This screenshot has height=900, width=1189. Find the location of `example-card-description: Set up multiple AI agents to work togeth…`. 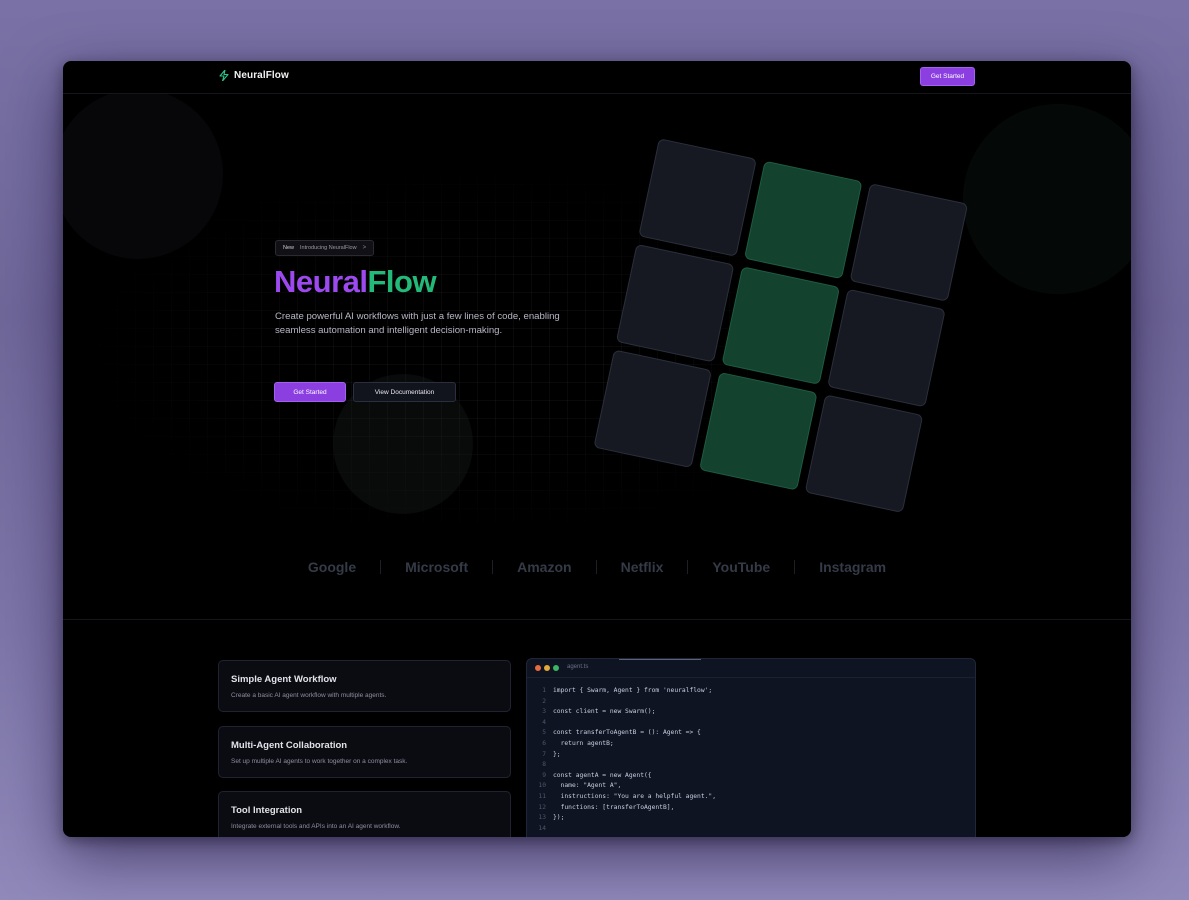

example-card-description: Set up multiple AI agents to work togeth… is located at coordinates (319, 761).